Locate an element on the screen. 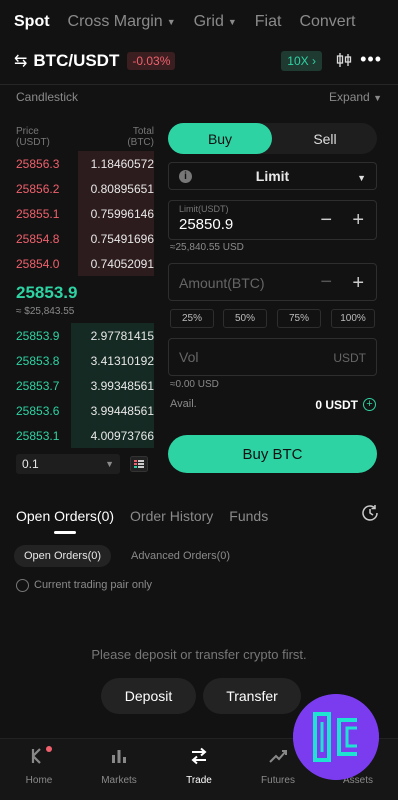 The image size is (398, 800). ask-price: 25856.3 is located at coordinates (38, 163).